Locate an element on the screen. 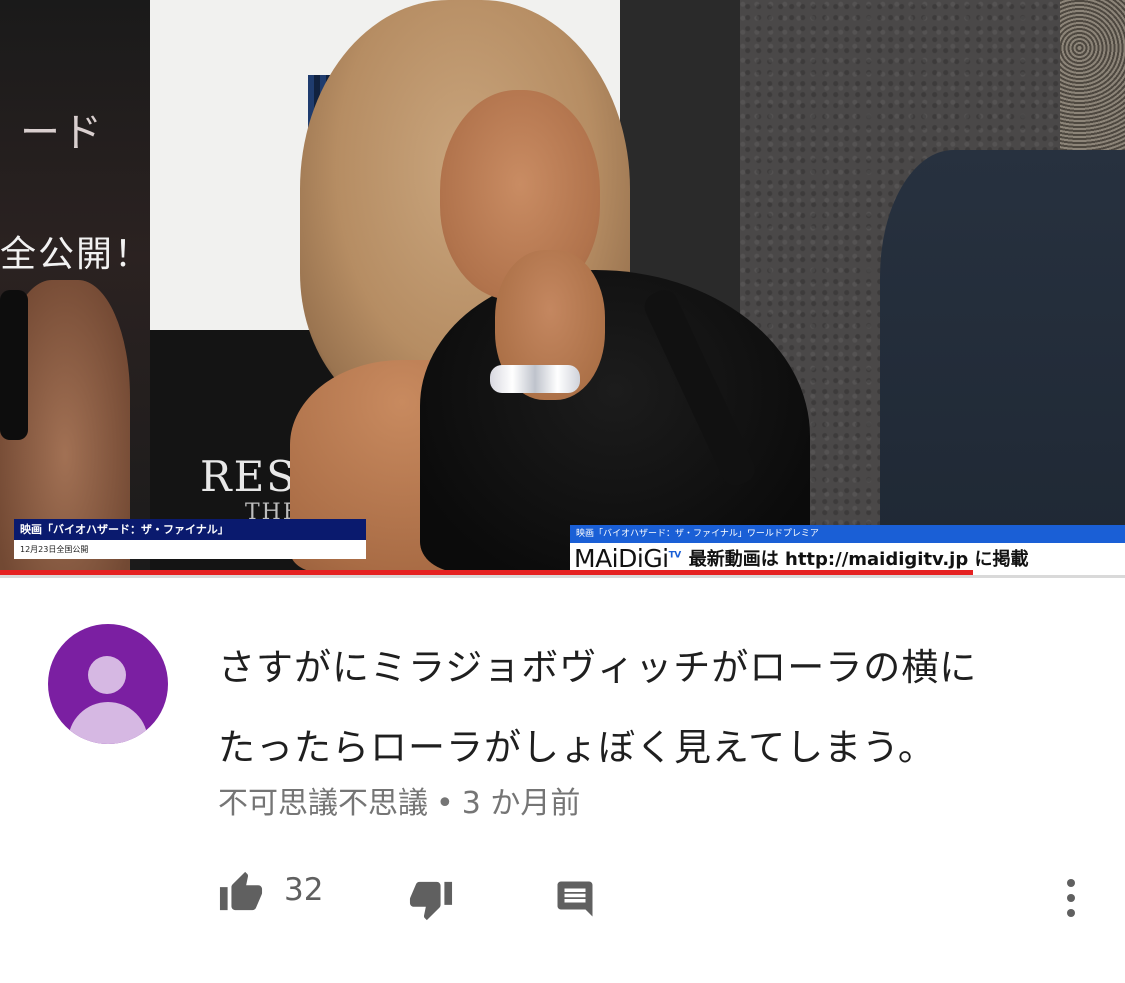 The height and width of the screenshot is (983, 1125). poster-text-1: ード is located at coordinates (62, 133).